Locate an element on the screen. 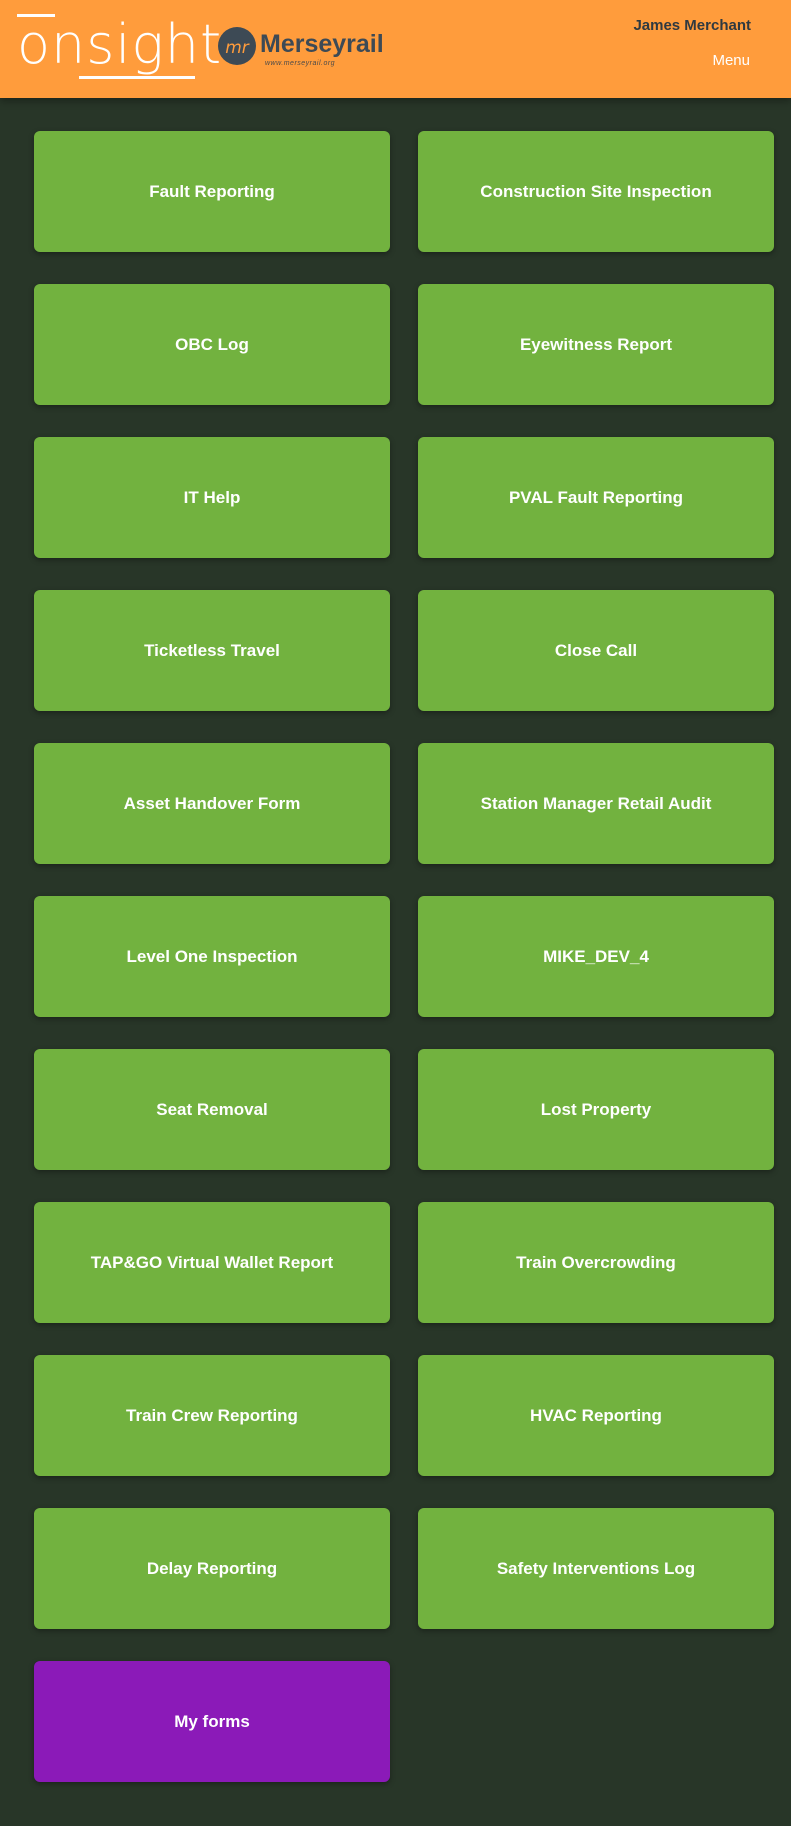 This screenshot has width=791, height=1826. tile-it-help: IT Help is located at coordinates (212, 497).